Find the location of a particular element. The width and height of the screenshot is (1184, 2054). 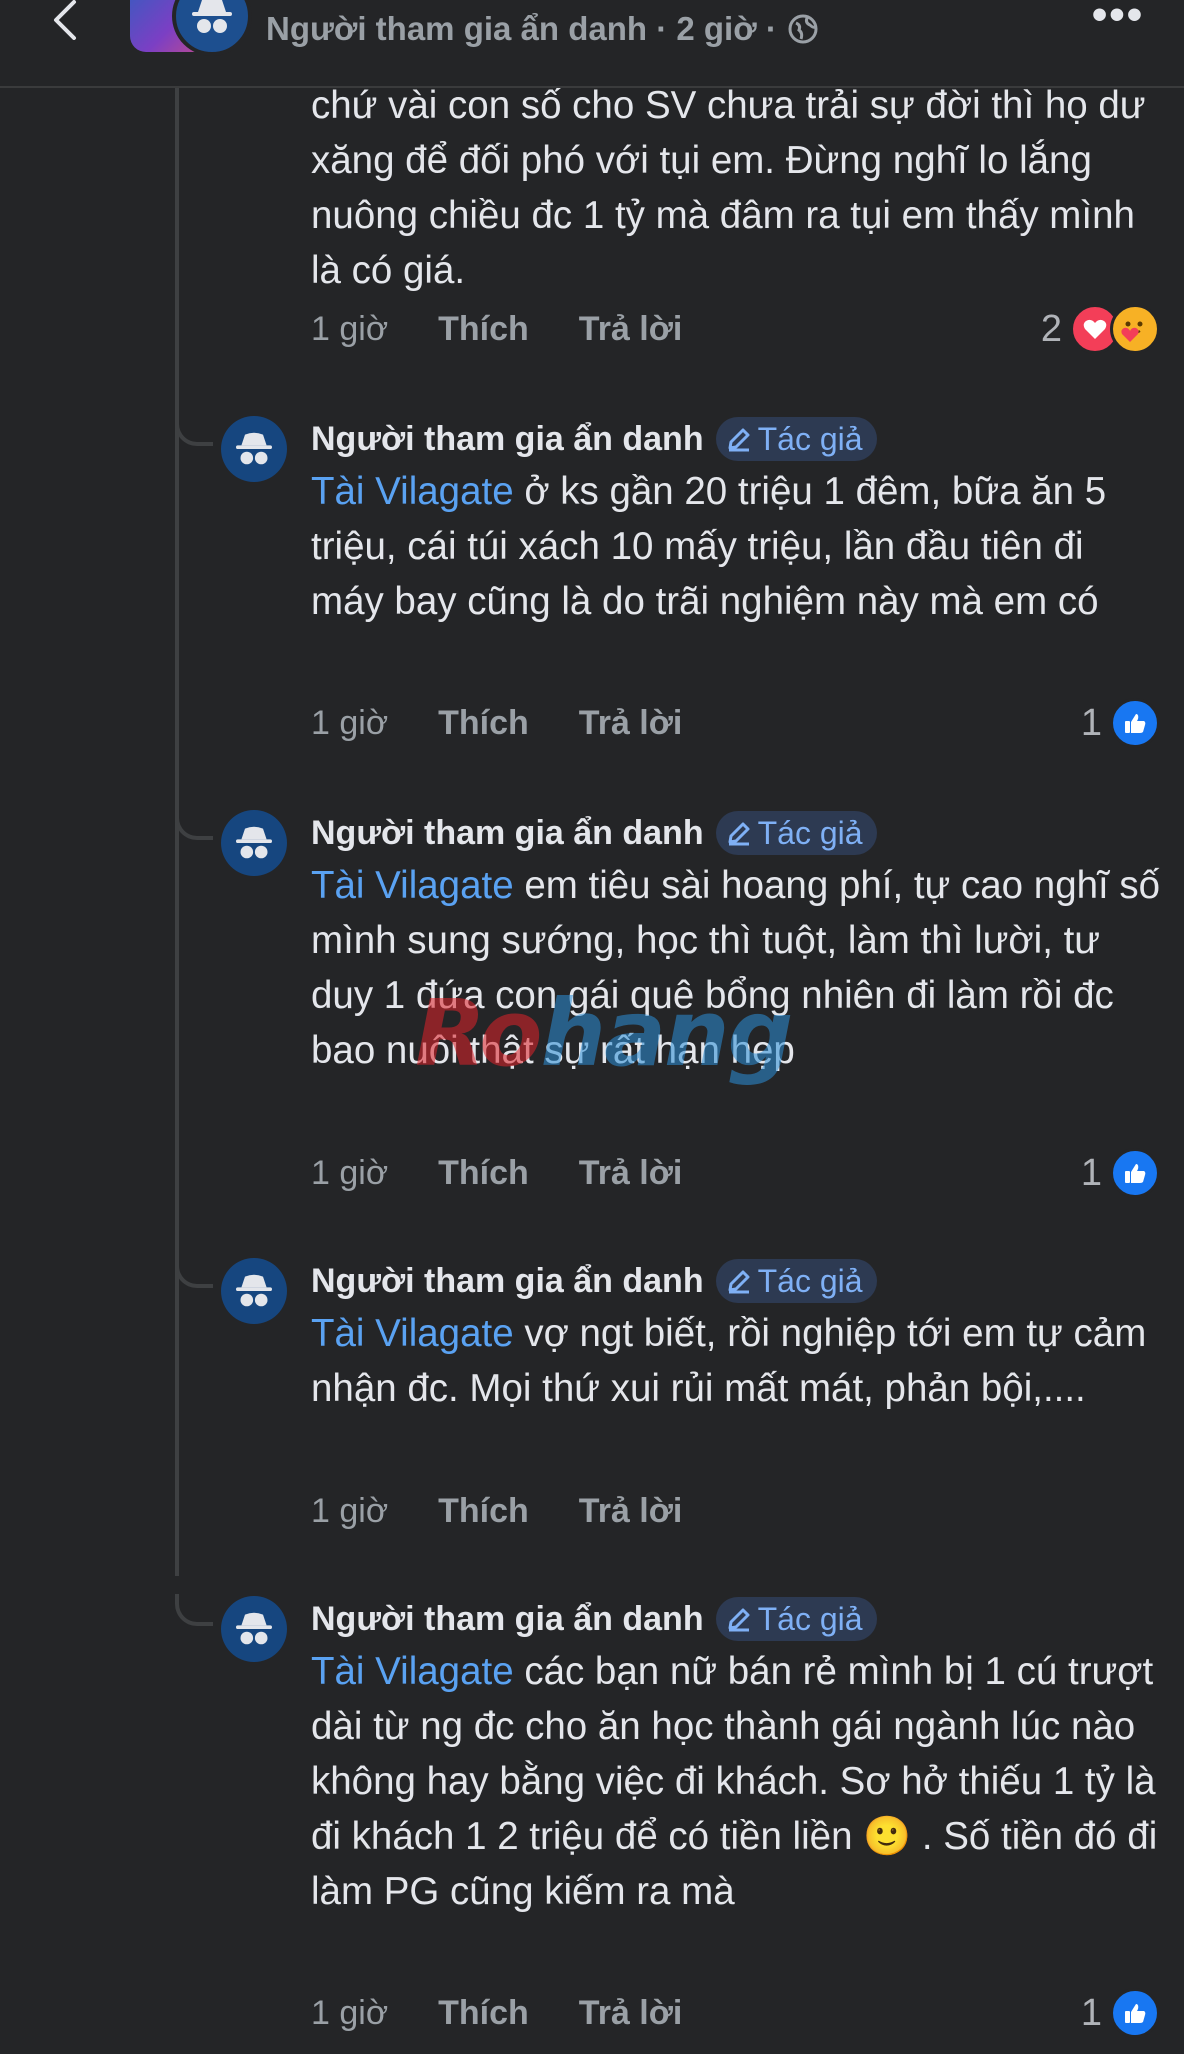

post-header: Người tham gia ẩn danh · 2 giờ · ••• is located at coordinates (592, 44).